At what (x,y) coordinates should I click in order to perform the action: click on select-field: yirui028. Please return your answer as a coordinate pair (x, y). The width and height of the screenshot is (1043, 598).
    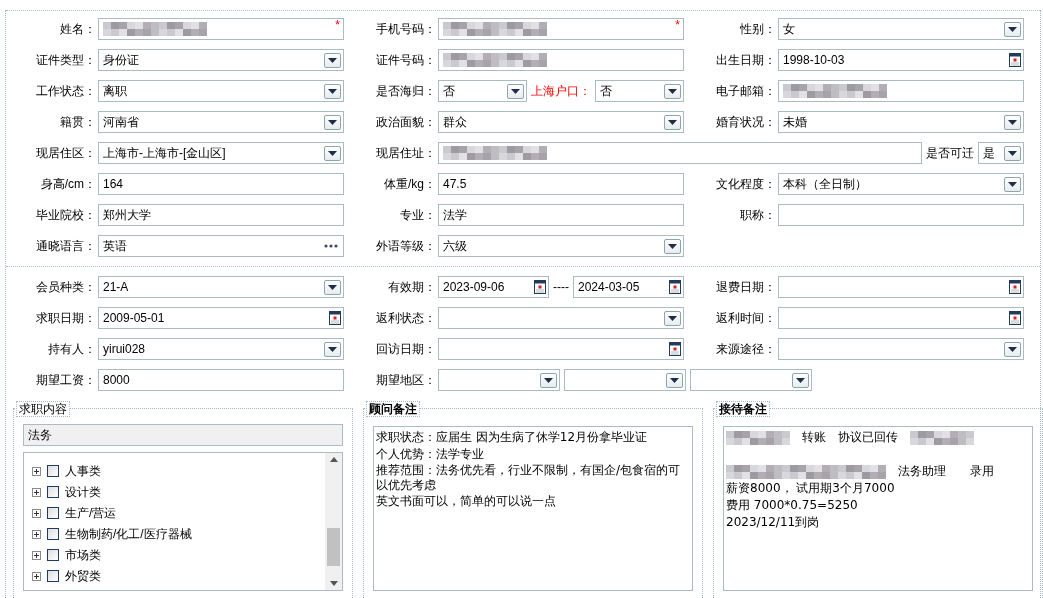
    Looking at the image, I should click on (221, 349).